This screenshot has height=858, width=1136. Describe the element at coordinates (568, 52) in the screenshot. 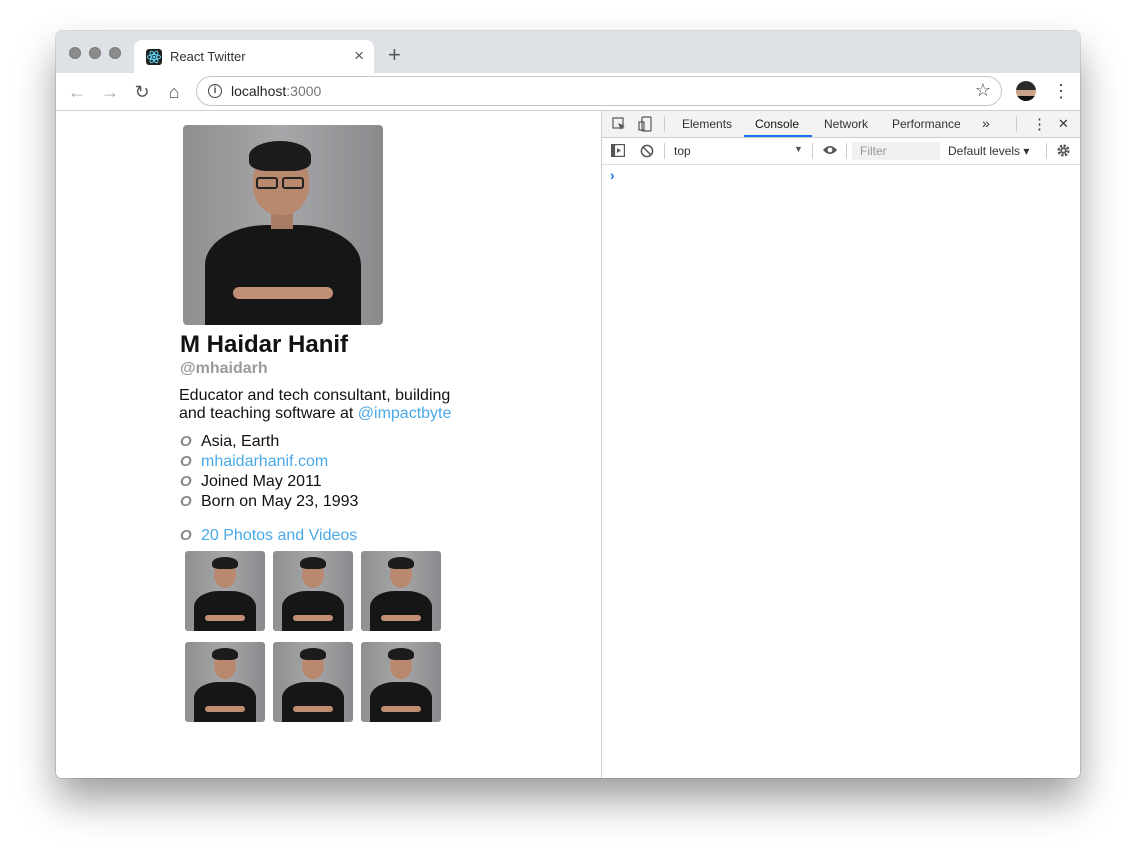

I see `tab-strip: React Twitter × +` at that location.